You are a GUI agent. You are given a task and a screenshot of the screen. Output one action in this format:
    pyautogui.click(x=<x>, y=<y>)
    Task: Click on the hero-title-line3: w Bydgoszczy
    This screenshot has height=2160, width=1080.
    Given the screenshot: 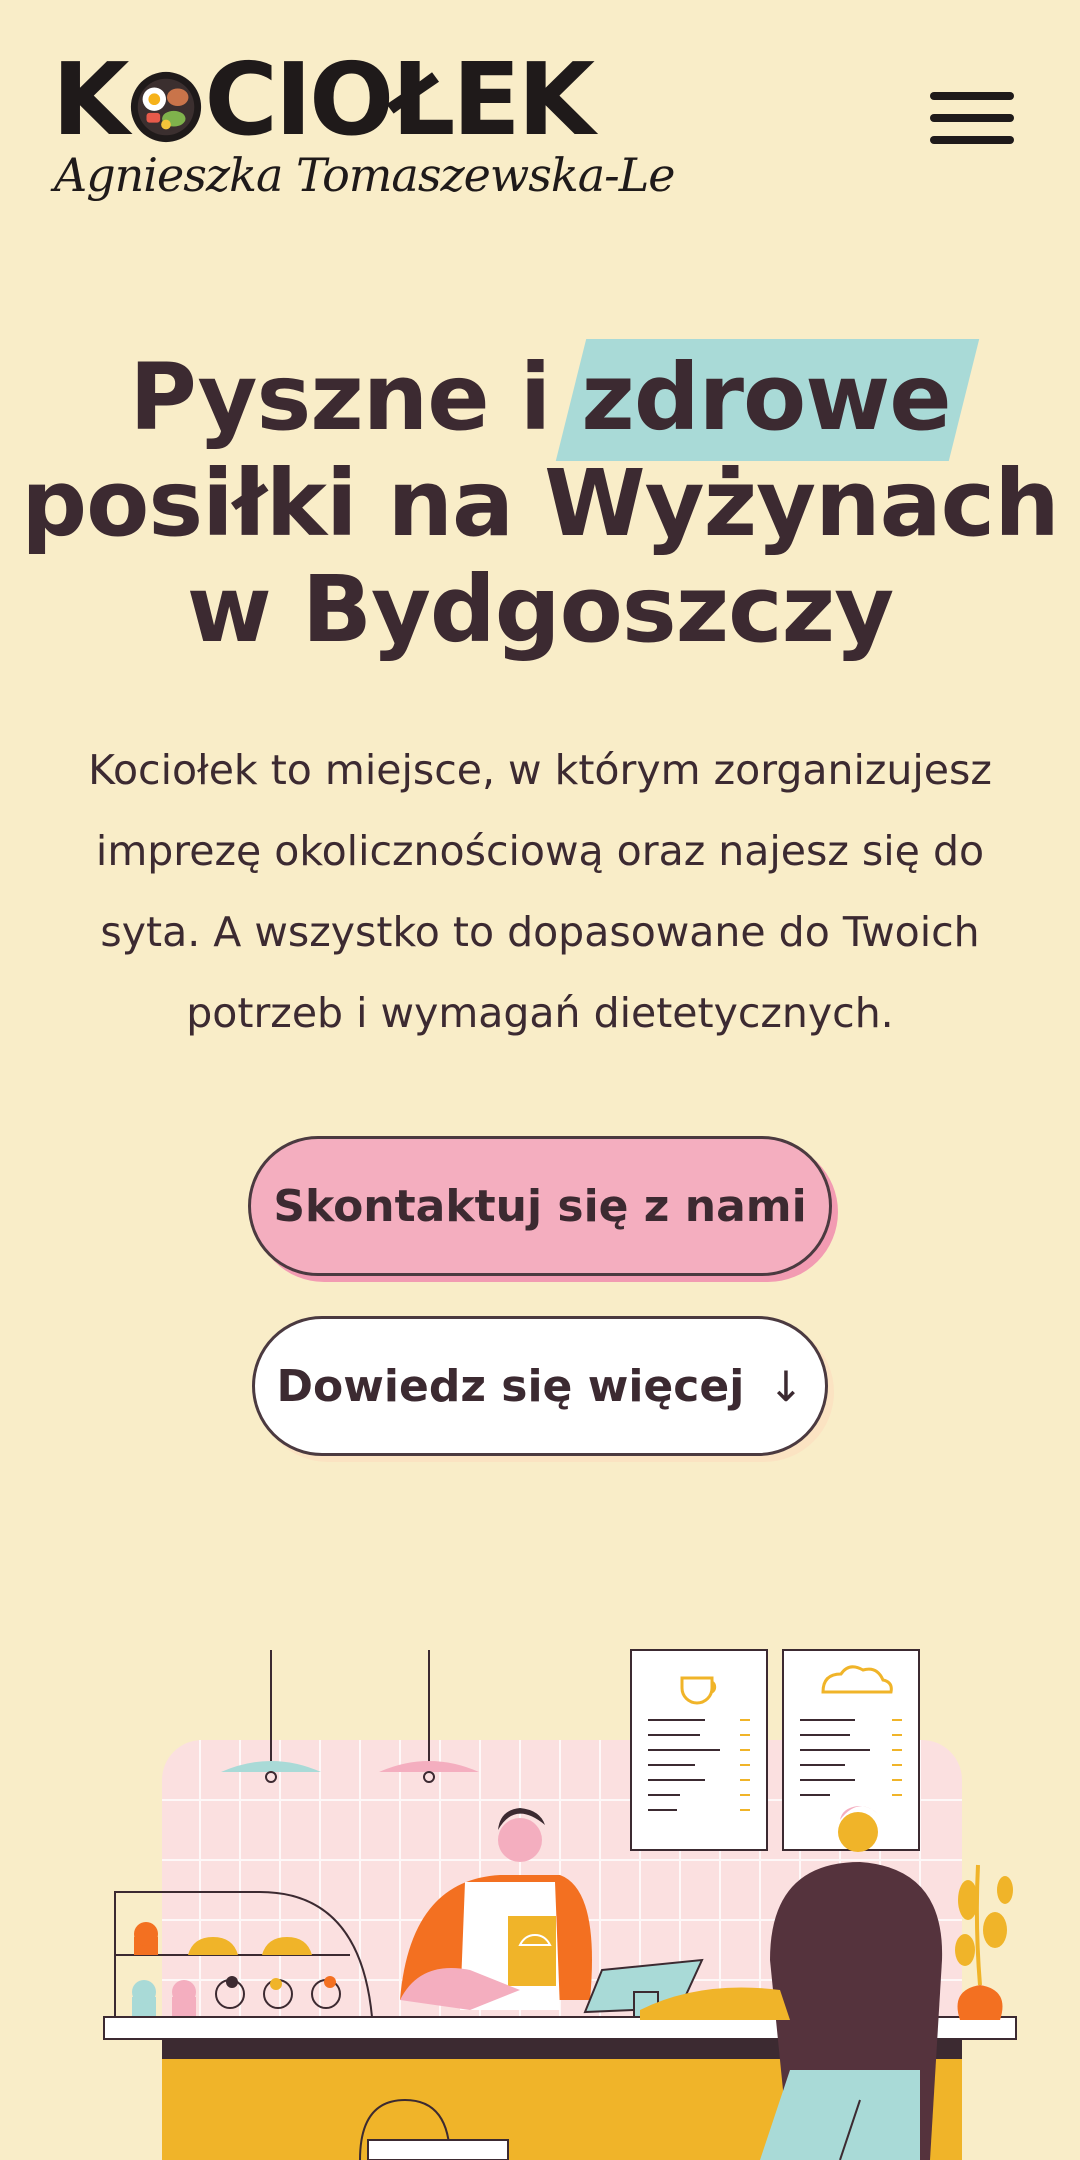 What is the action you would take?
    pyautogui.click(x=540, y=609)
    